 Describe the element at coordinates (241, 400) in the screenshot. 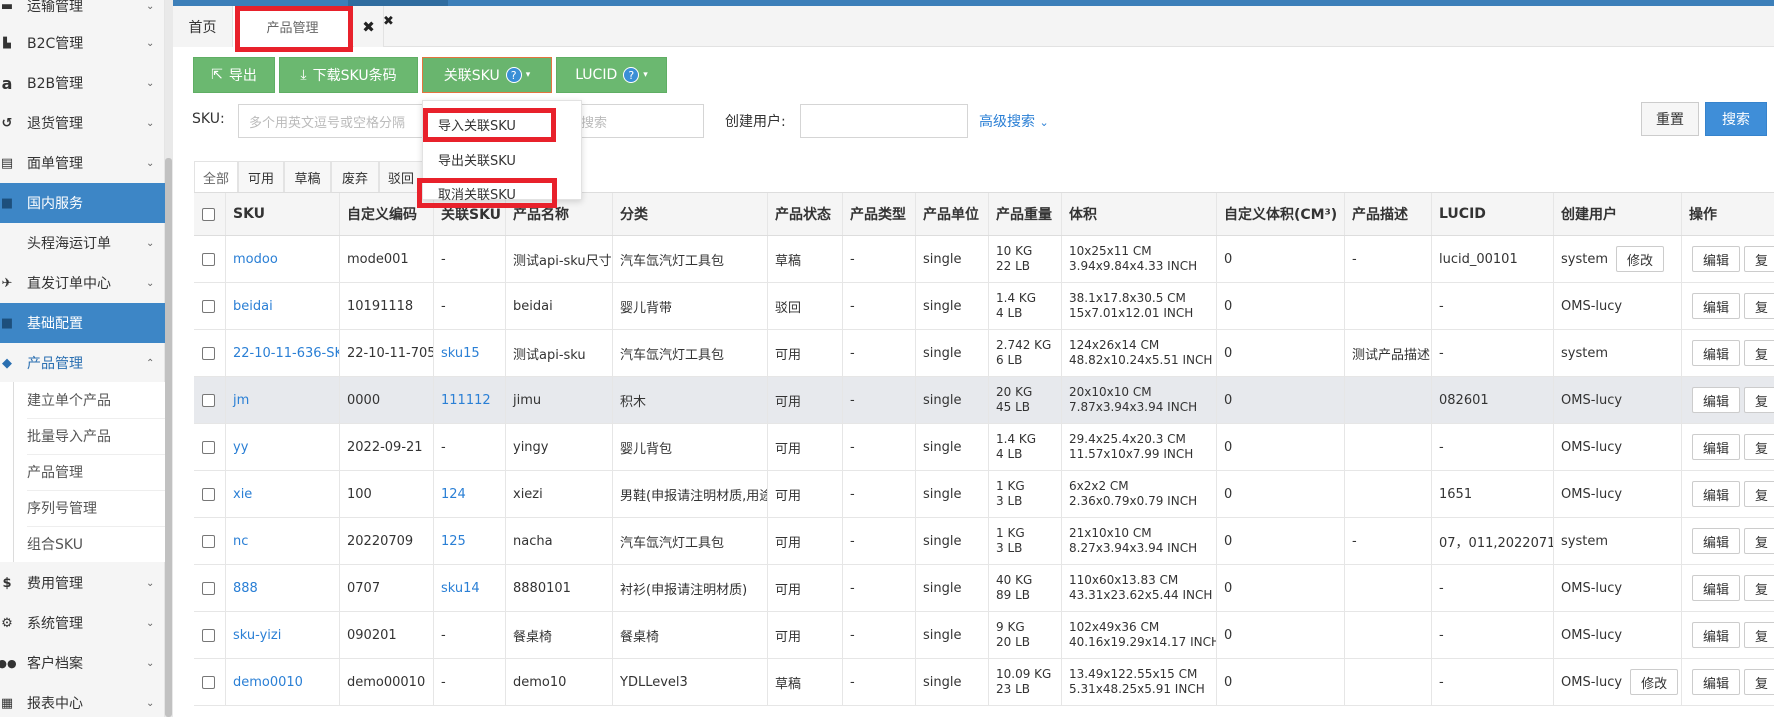

I see `sku-link: jm` at that location.